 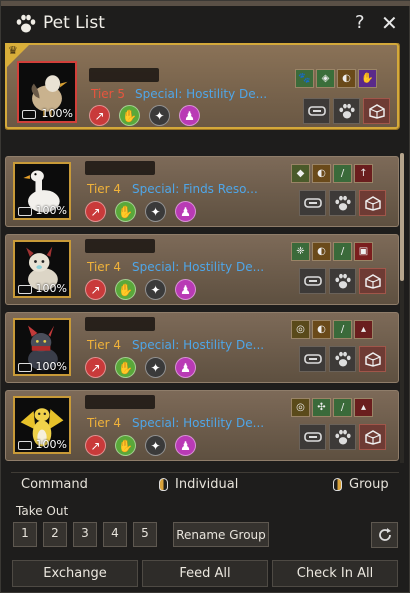 What do you see at coordinates (389, 23) in the screenshot?
I see `close-button: ✕` at bounding box center [389, 23].